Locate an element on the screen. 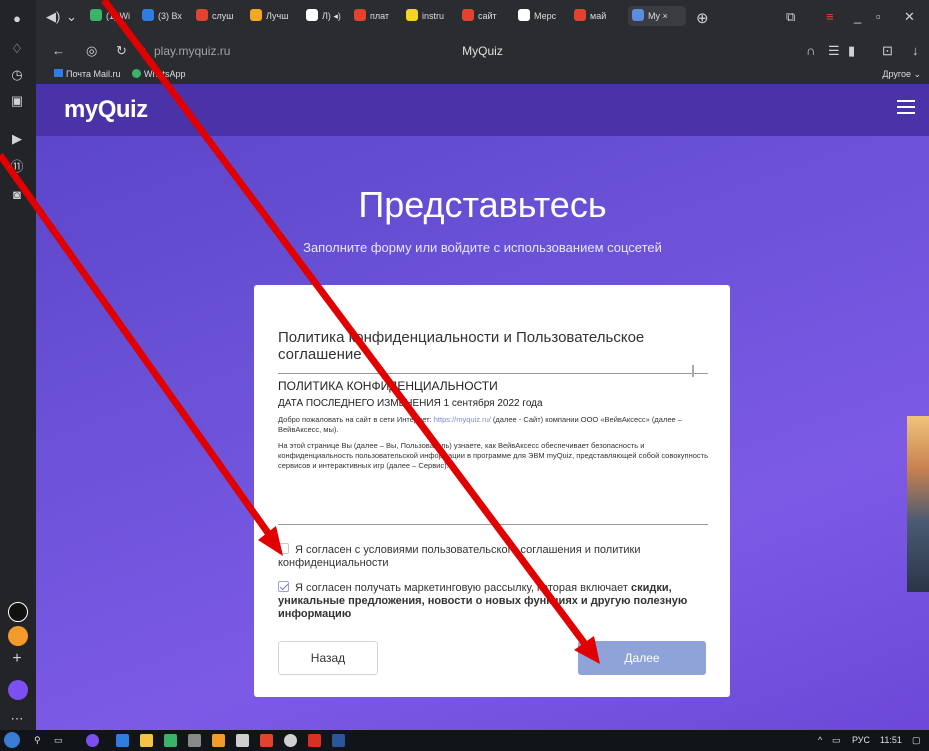  start-icon is located at coordinates (12, 740).